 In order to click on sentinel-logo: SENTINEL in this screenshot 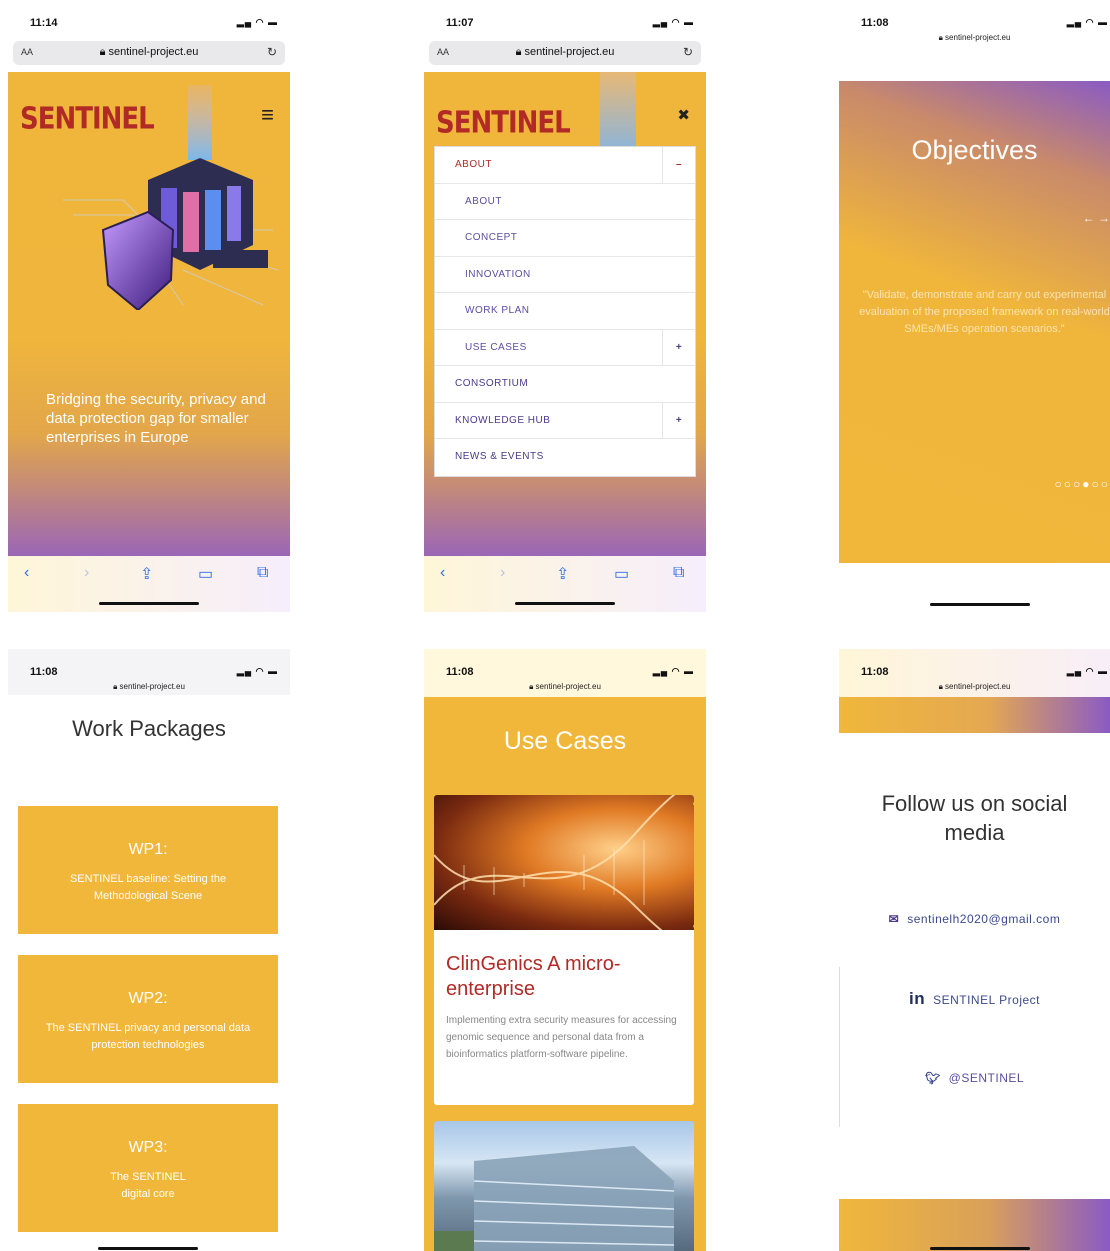, I will do `click(503, 123)`.